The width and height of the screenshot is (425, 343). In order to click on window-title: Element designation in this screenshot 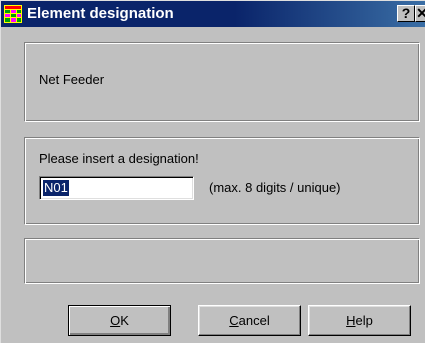, I will do `click(100, 13)`.